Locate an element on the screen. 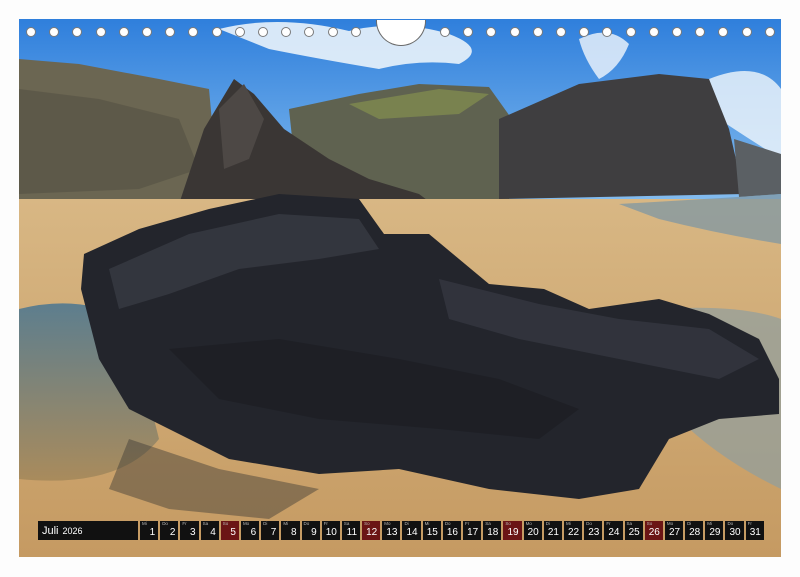 The height and width of the screenshot is (577, 800). calendar-day: Fr 24 is located at coordinates (613, 530).